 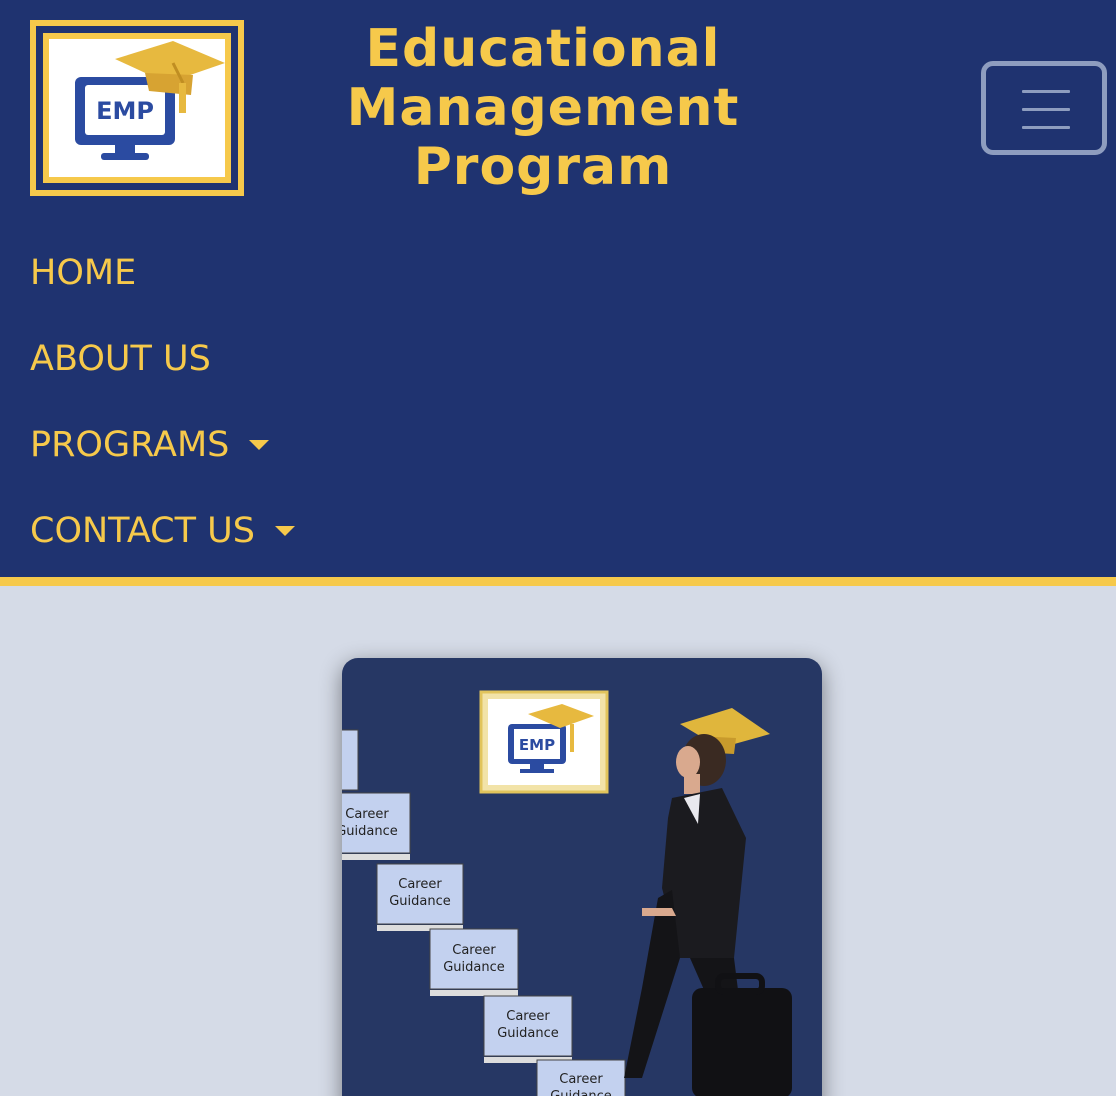 I want to click on logo-inner-frame: EMP, so click(x=137, y=108).